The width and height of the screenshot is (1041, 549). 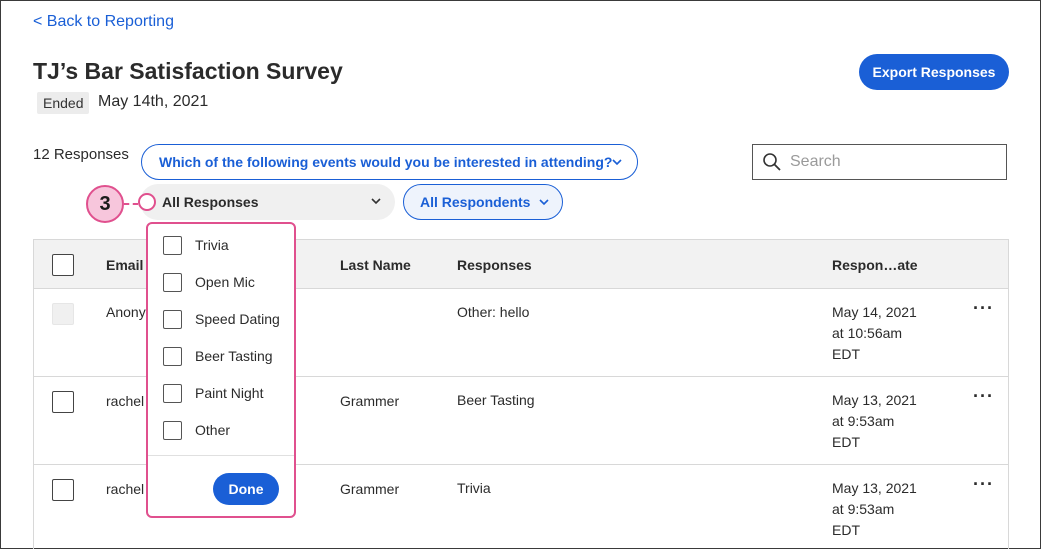 I want to click on email-cell: Anony, so click(x=126, y=312).